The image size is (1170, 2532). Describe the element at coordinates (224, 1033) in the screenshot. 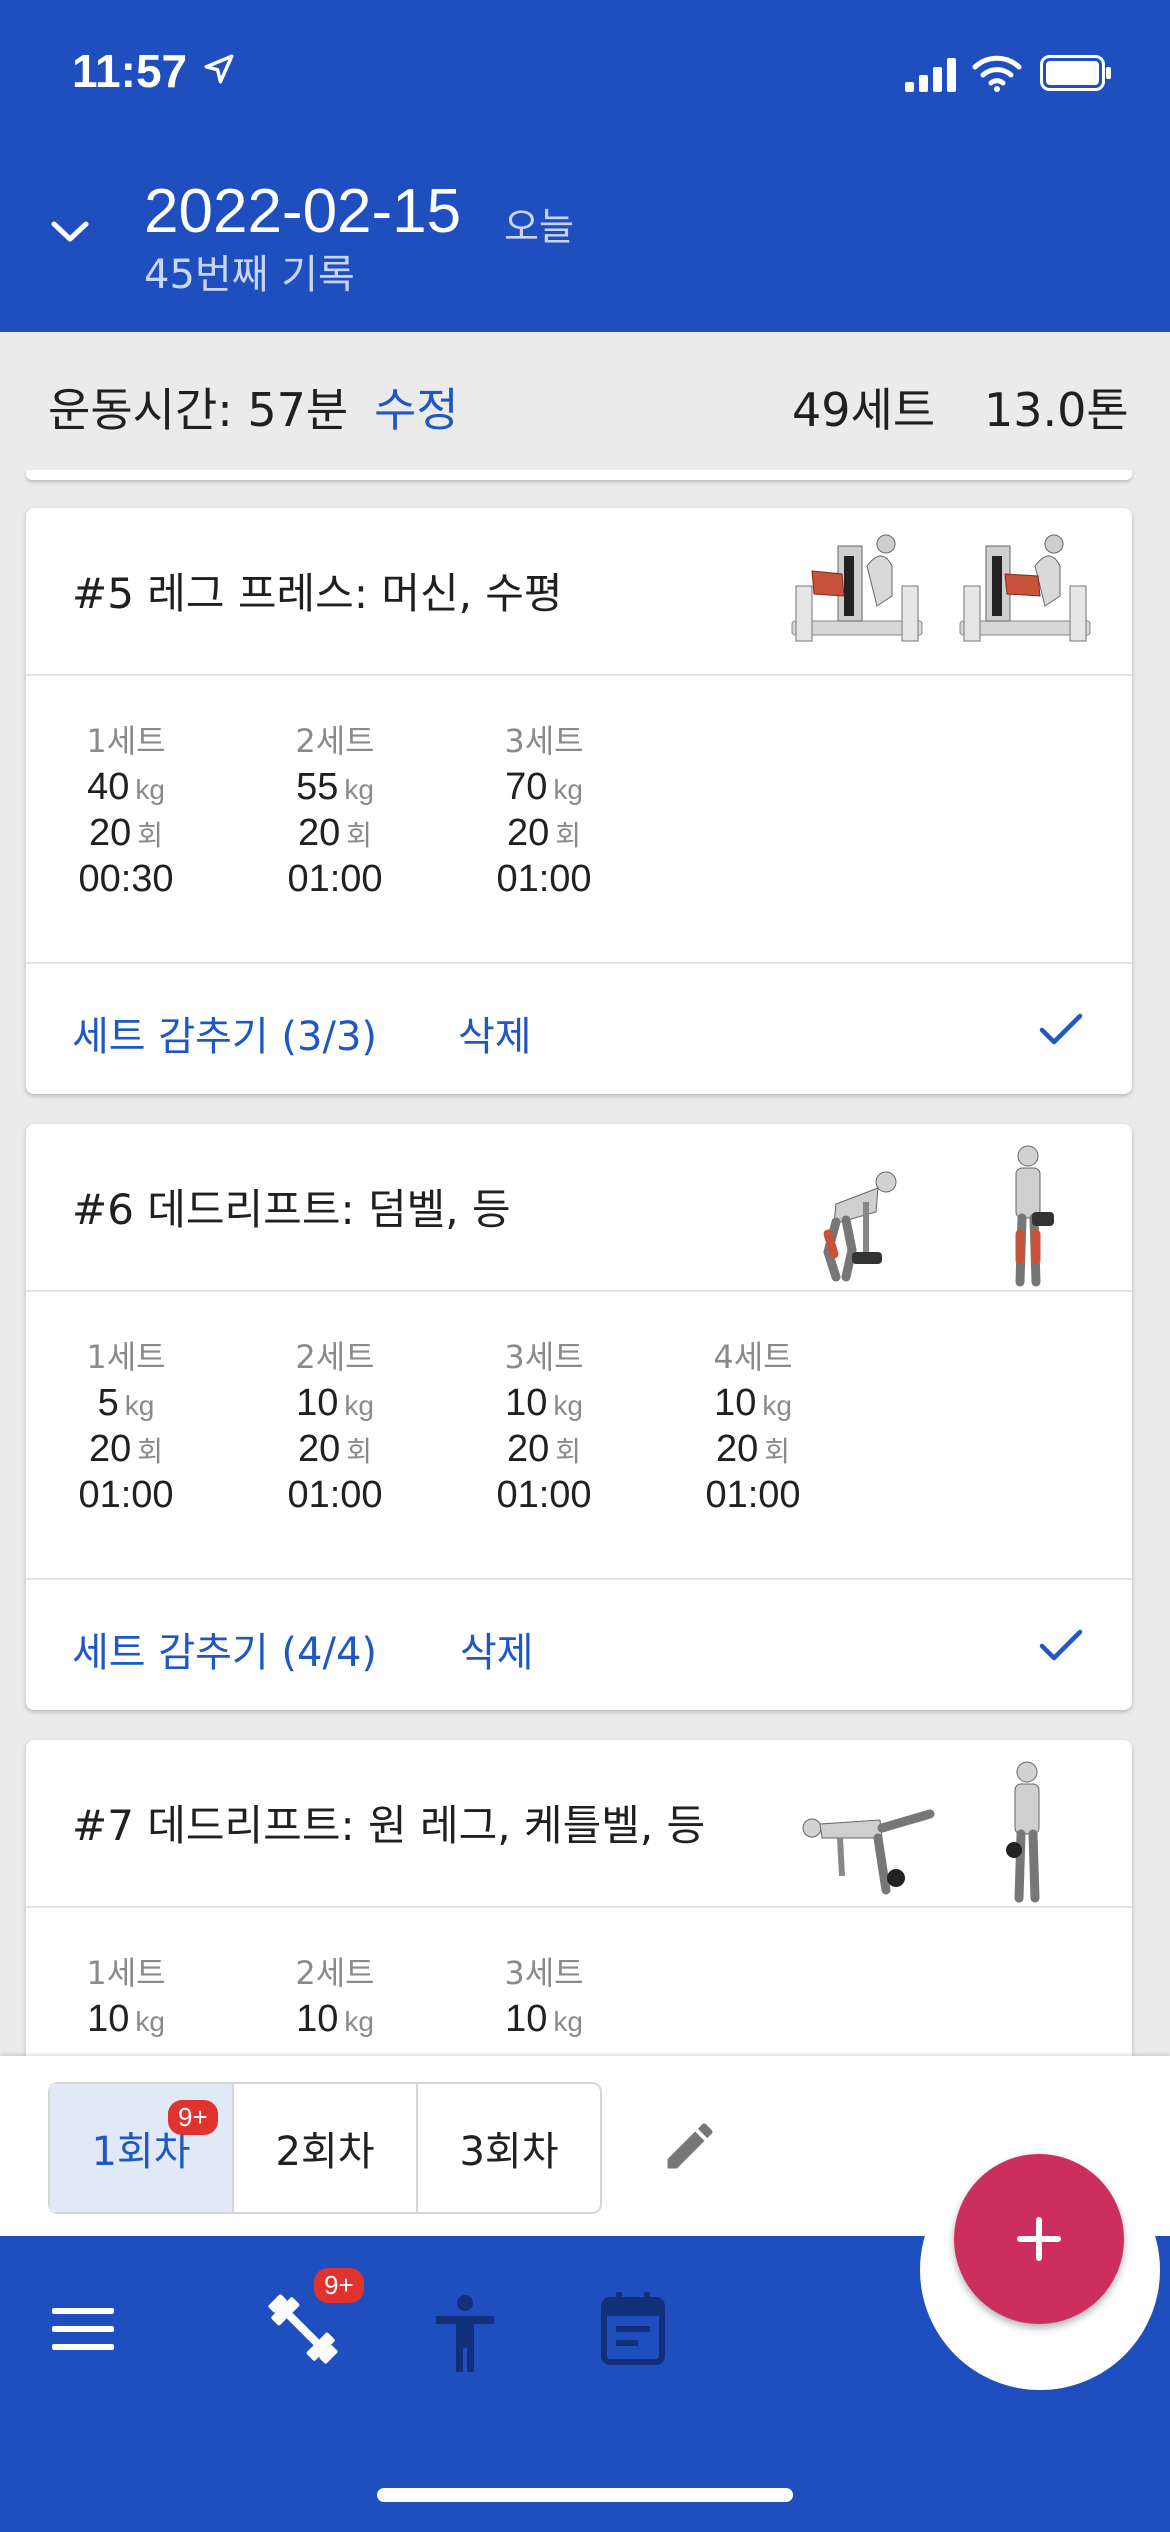

I see `hide-sets-button: 세트 감추기 (3/3)` at that location.